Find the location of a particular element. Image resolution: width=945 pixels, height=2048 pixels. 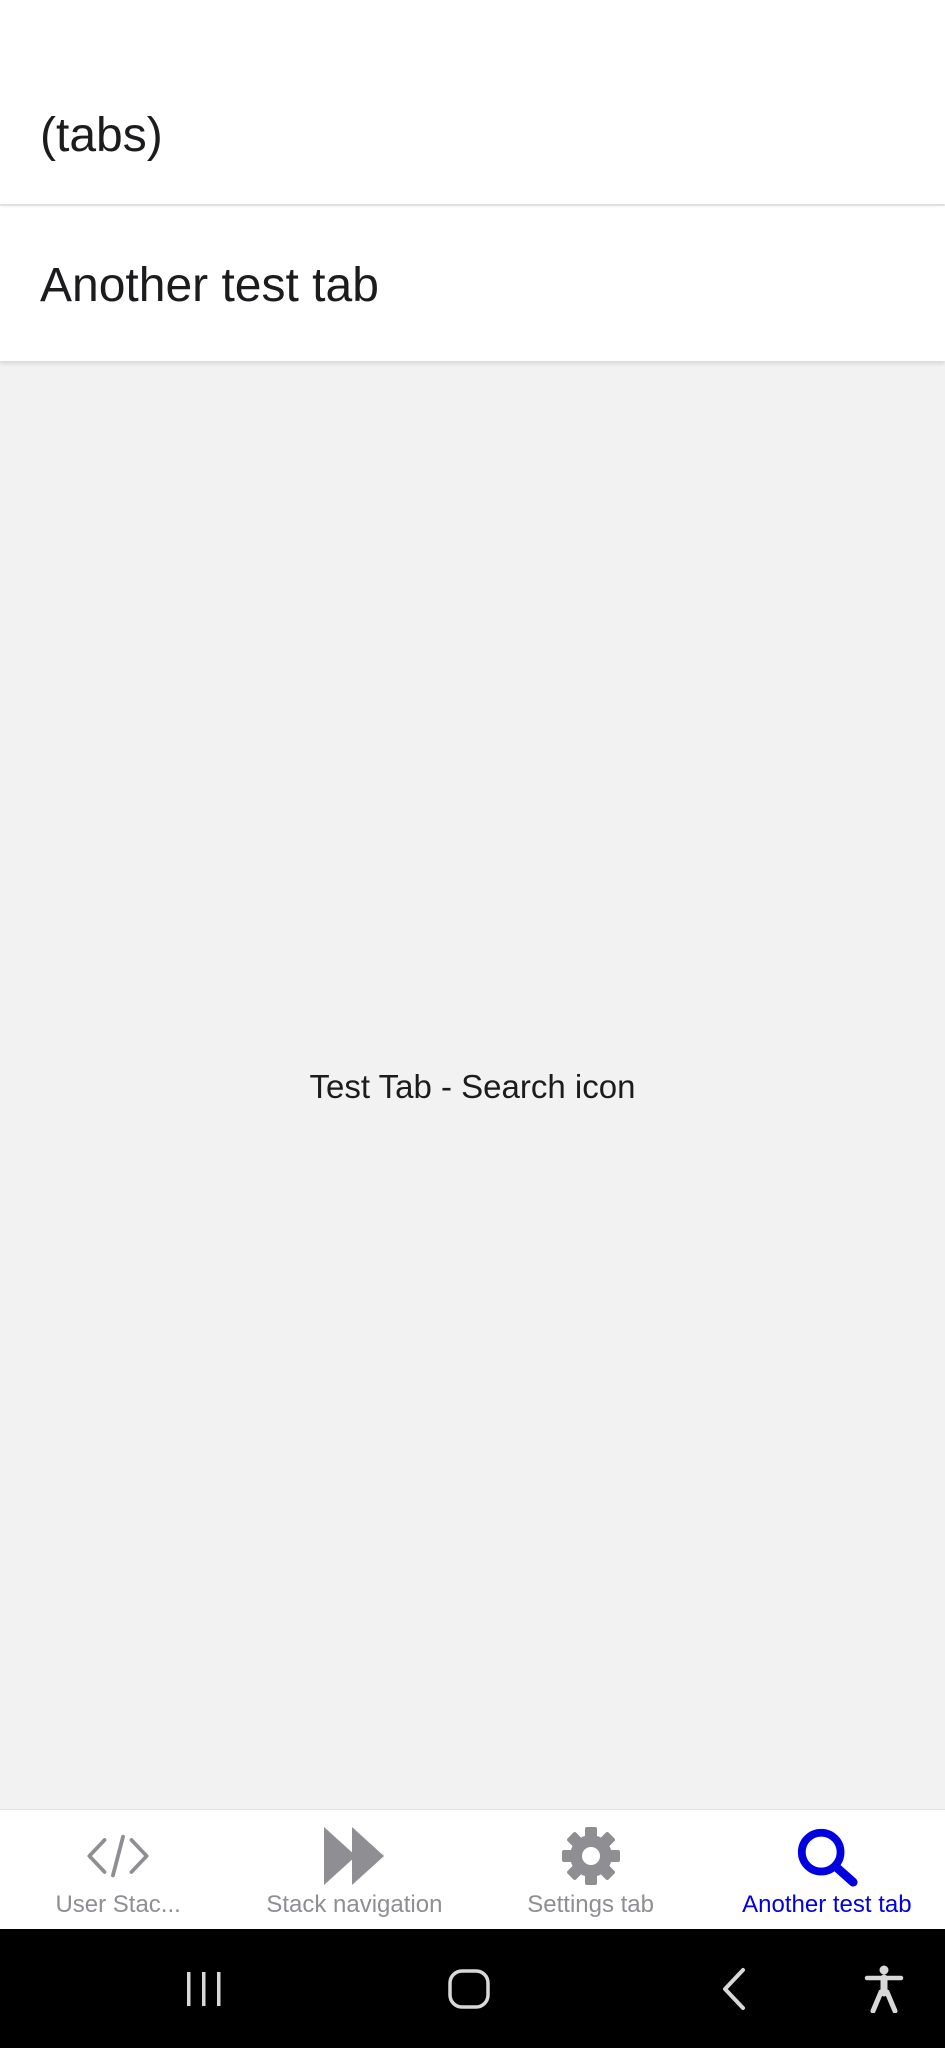

tab-label: Another test tab is located at coordinates (827, 1904).